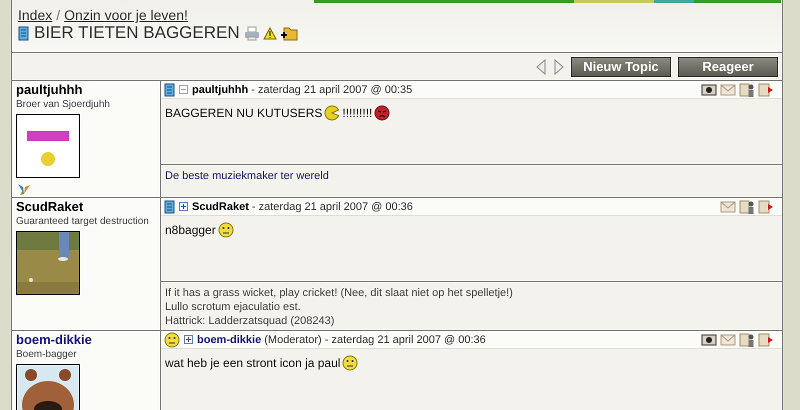  I want to click on post-text: wat heb je een stront icon ja paul, so click(252, 363).